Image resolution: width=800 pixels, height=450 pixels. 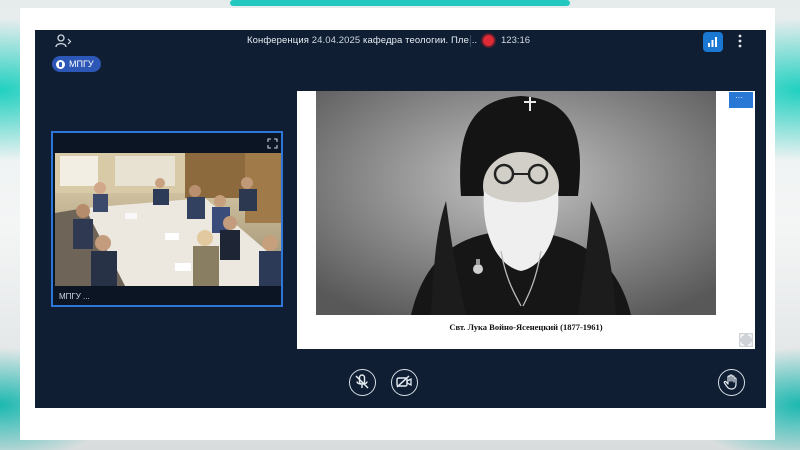 I want to click on title-label: Конференция, so click(x=278, y=40).